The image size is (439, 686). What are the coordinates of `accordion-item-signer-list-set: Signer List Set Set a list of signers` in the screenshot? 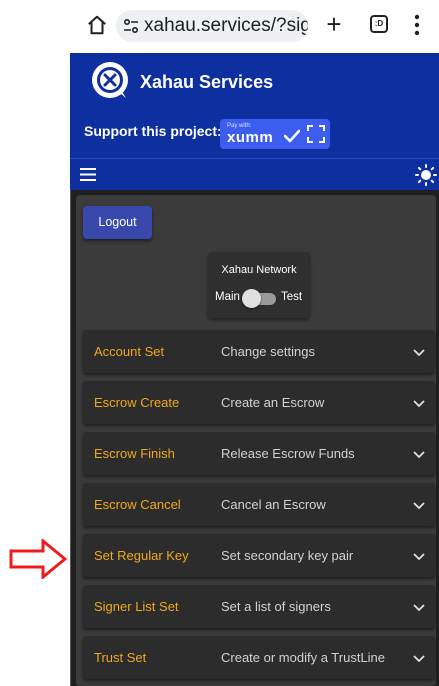 It's located at (259, 606).